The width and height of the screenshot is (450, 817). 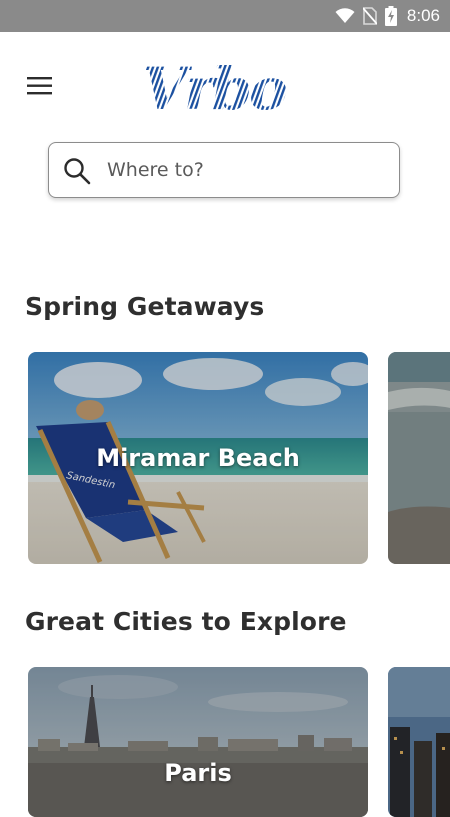 I want to click on vrbo-logo: Vrbo Vrbo, so click(x=225, y=88).